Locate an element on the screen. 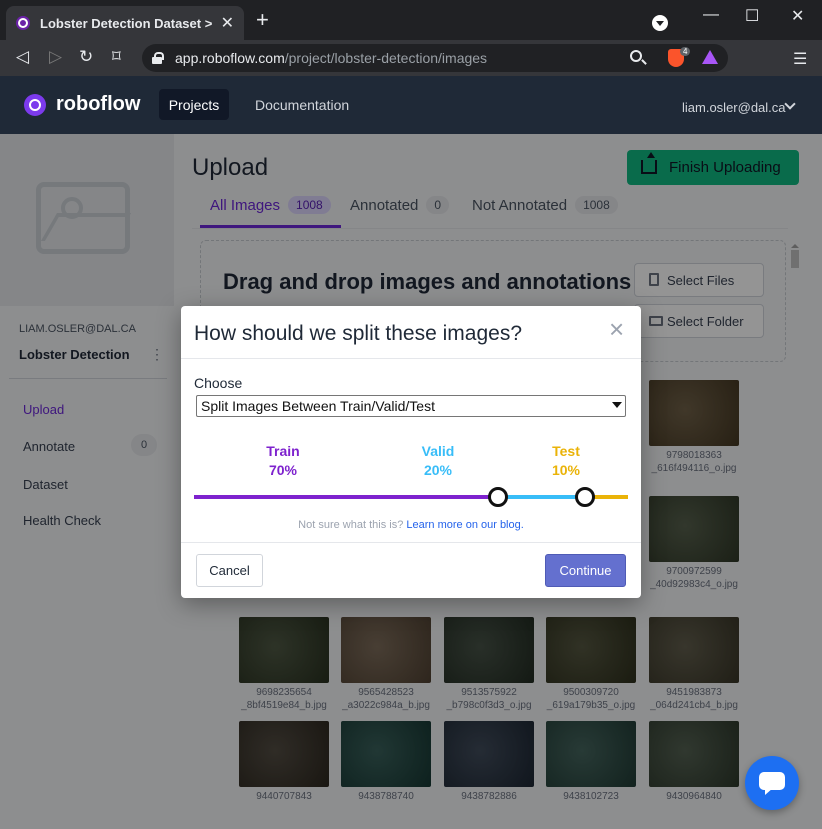 Image resolution: width=822 pixels, height=829 pixels. roboflow-favicon-icon is located at coordinates (23, 23).